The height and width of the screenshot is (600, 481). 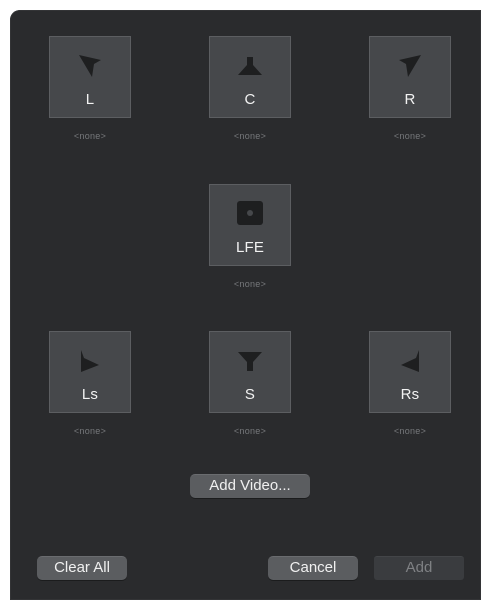 I want to click on speaker-assignment-rs: <none>, so click(x=410, y=431).